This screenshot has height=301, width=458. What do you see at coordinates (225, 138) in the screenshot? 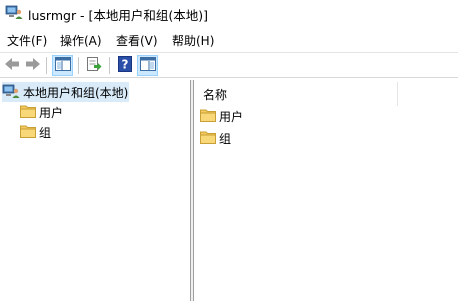
I see `list-item-label: 组` at bounding box center [225, 138].